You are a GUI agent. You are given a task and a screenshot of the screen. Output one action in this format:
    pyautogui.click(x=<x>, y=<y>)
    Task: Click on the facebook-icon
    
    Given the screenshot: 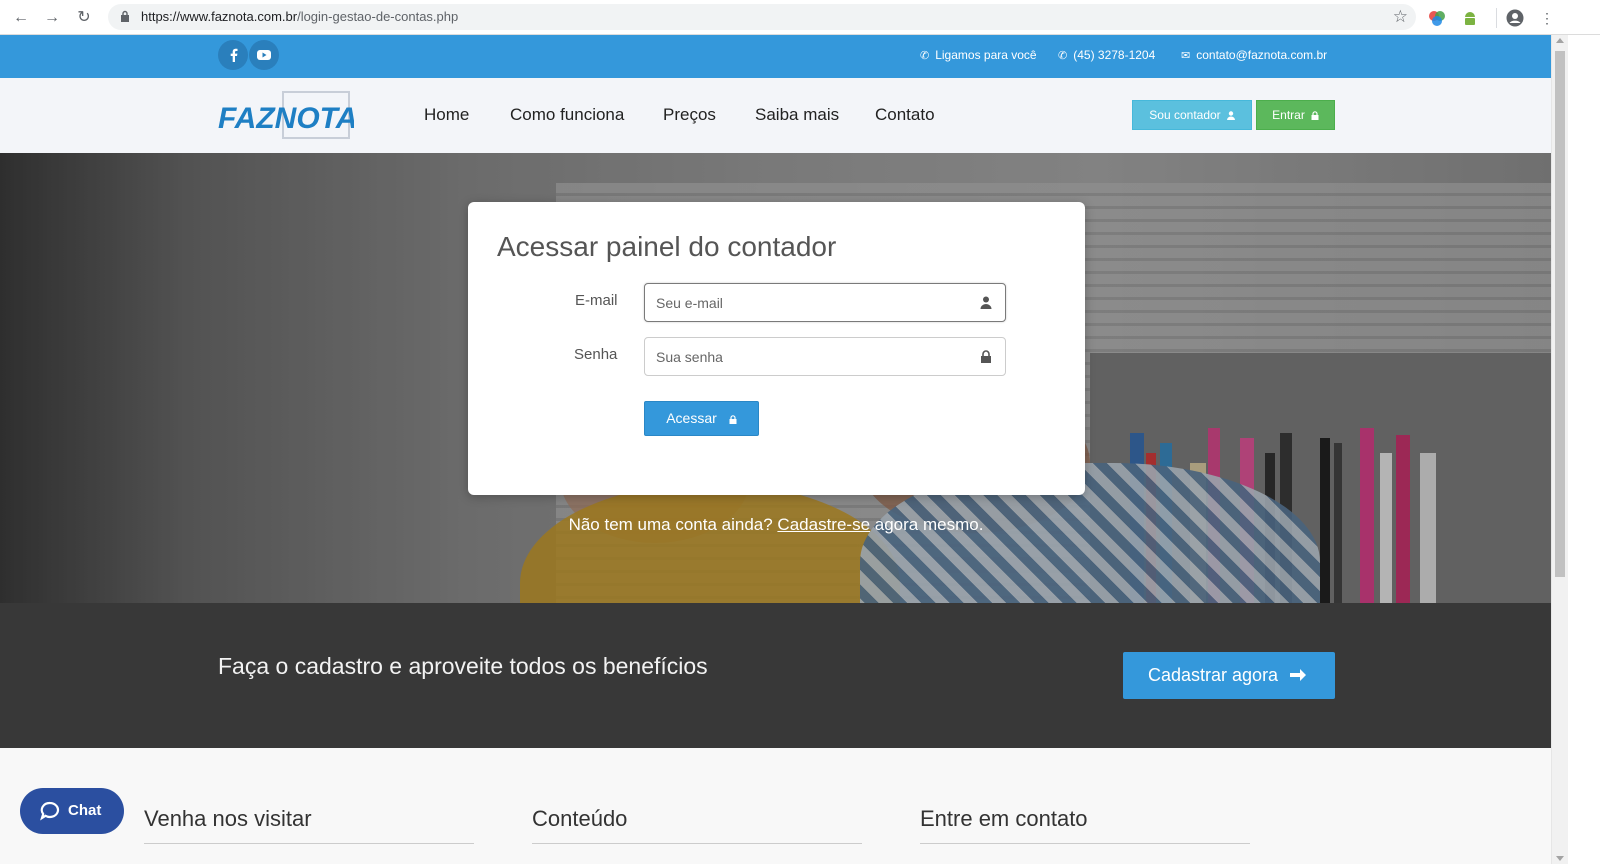 What is the action you would take?
    pyautogui.click(x=234, y=55)
    